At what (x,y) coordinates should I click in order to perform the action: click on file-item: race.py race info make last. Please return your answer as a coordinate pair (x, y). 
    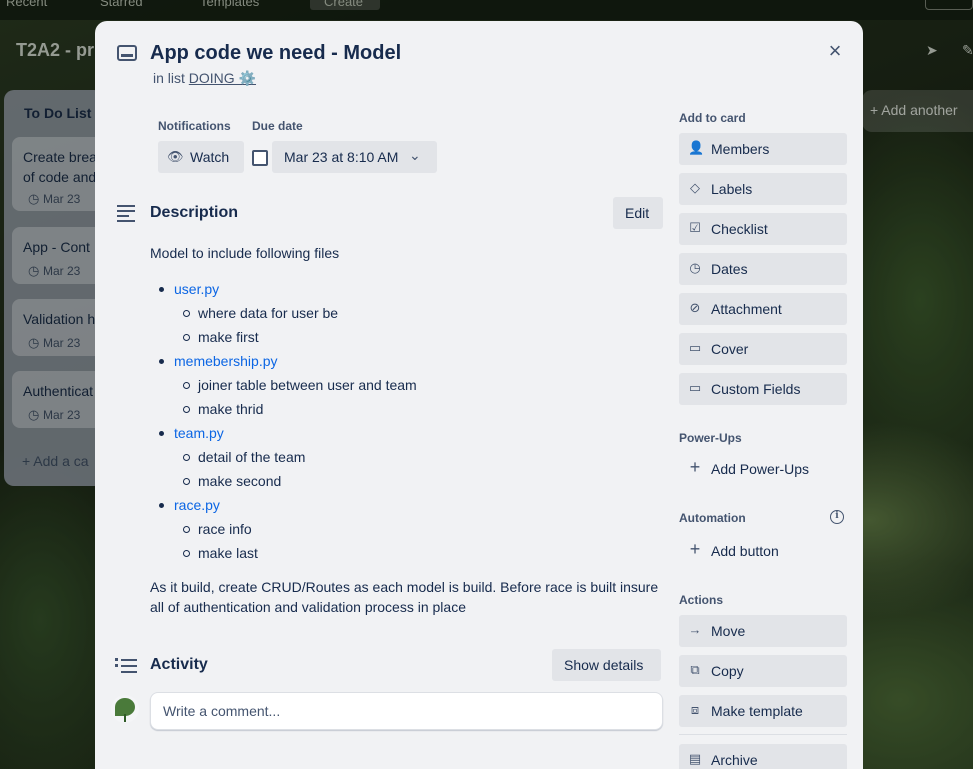
    Looking at the image, I should click on (407, 529).